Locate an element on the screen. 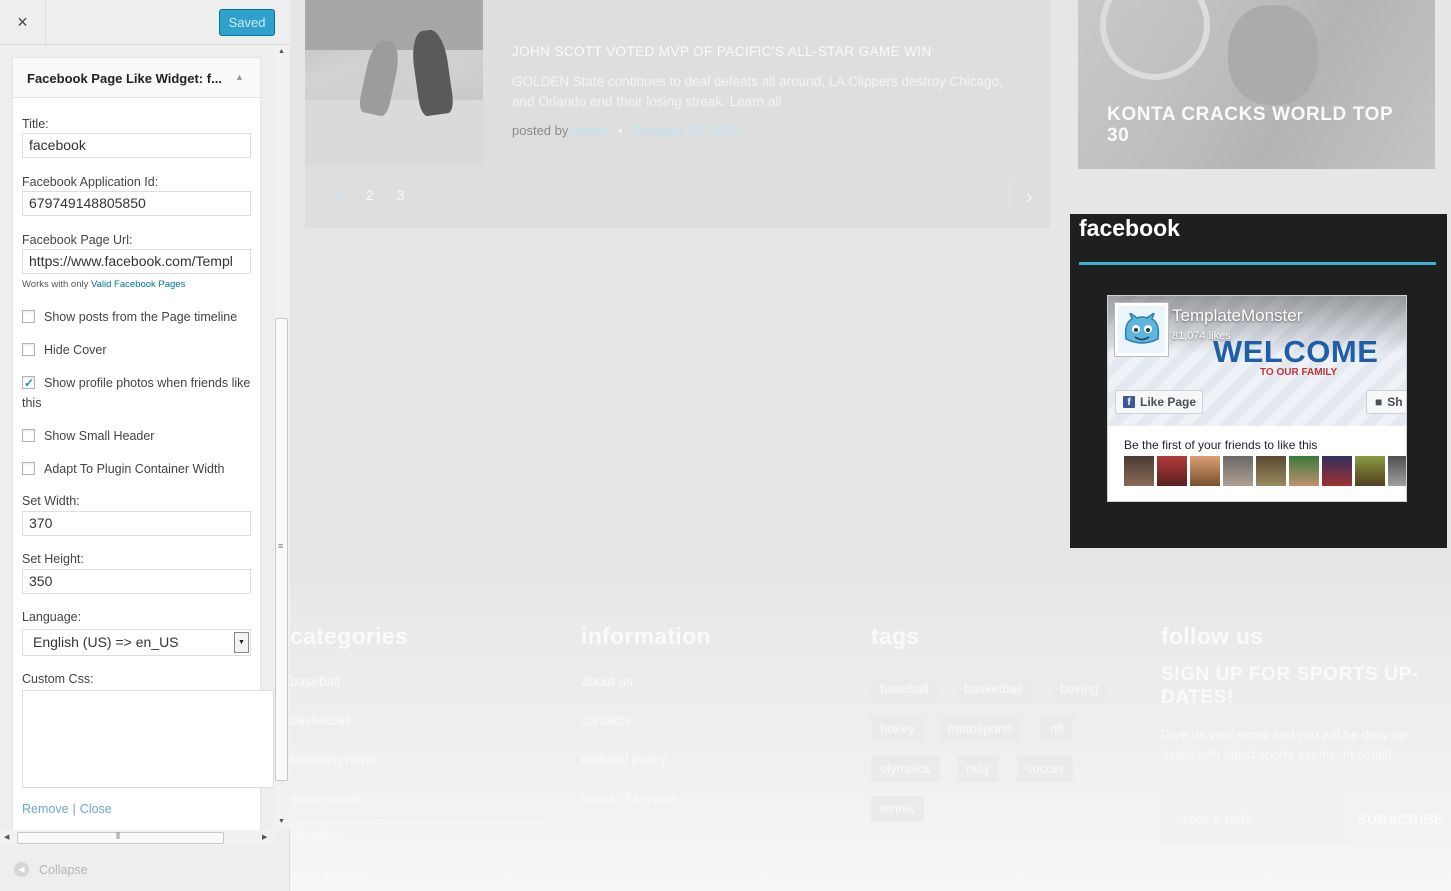 This screenshot has width=1451, height=891. collapse-button: ◀ Collapse is located at coordinates (51, 869).